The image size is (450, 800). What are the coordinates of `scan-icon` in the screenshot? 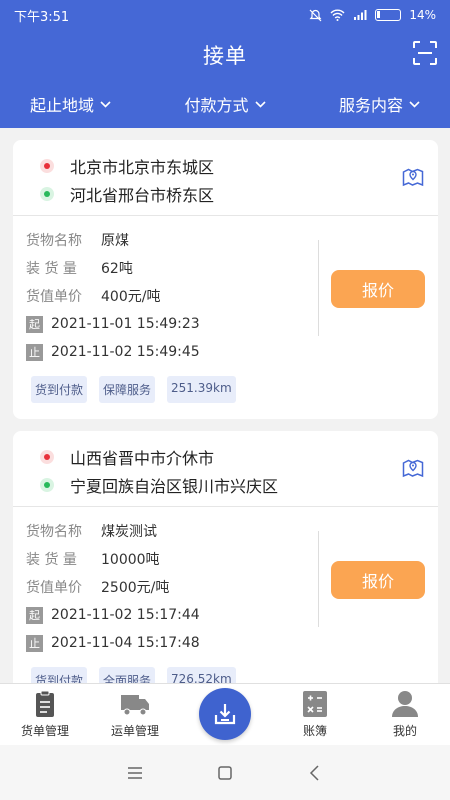 It's located at (425, 53).